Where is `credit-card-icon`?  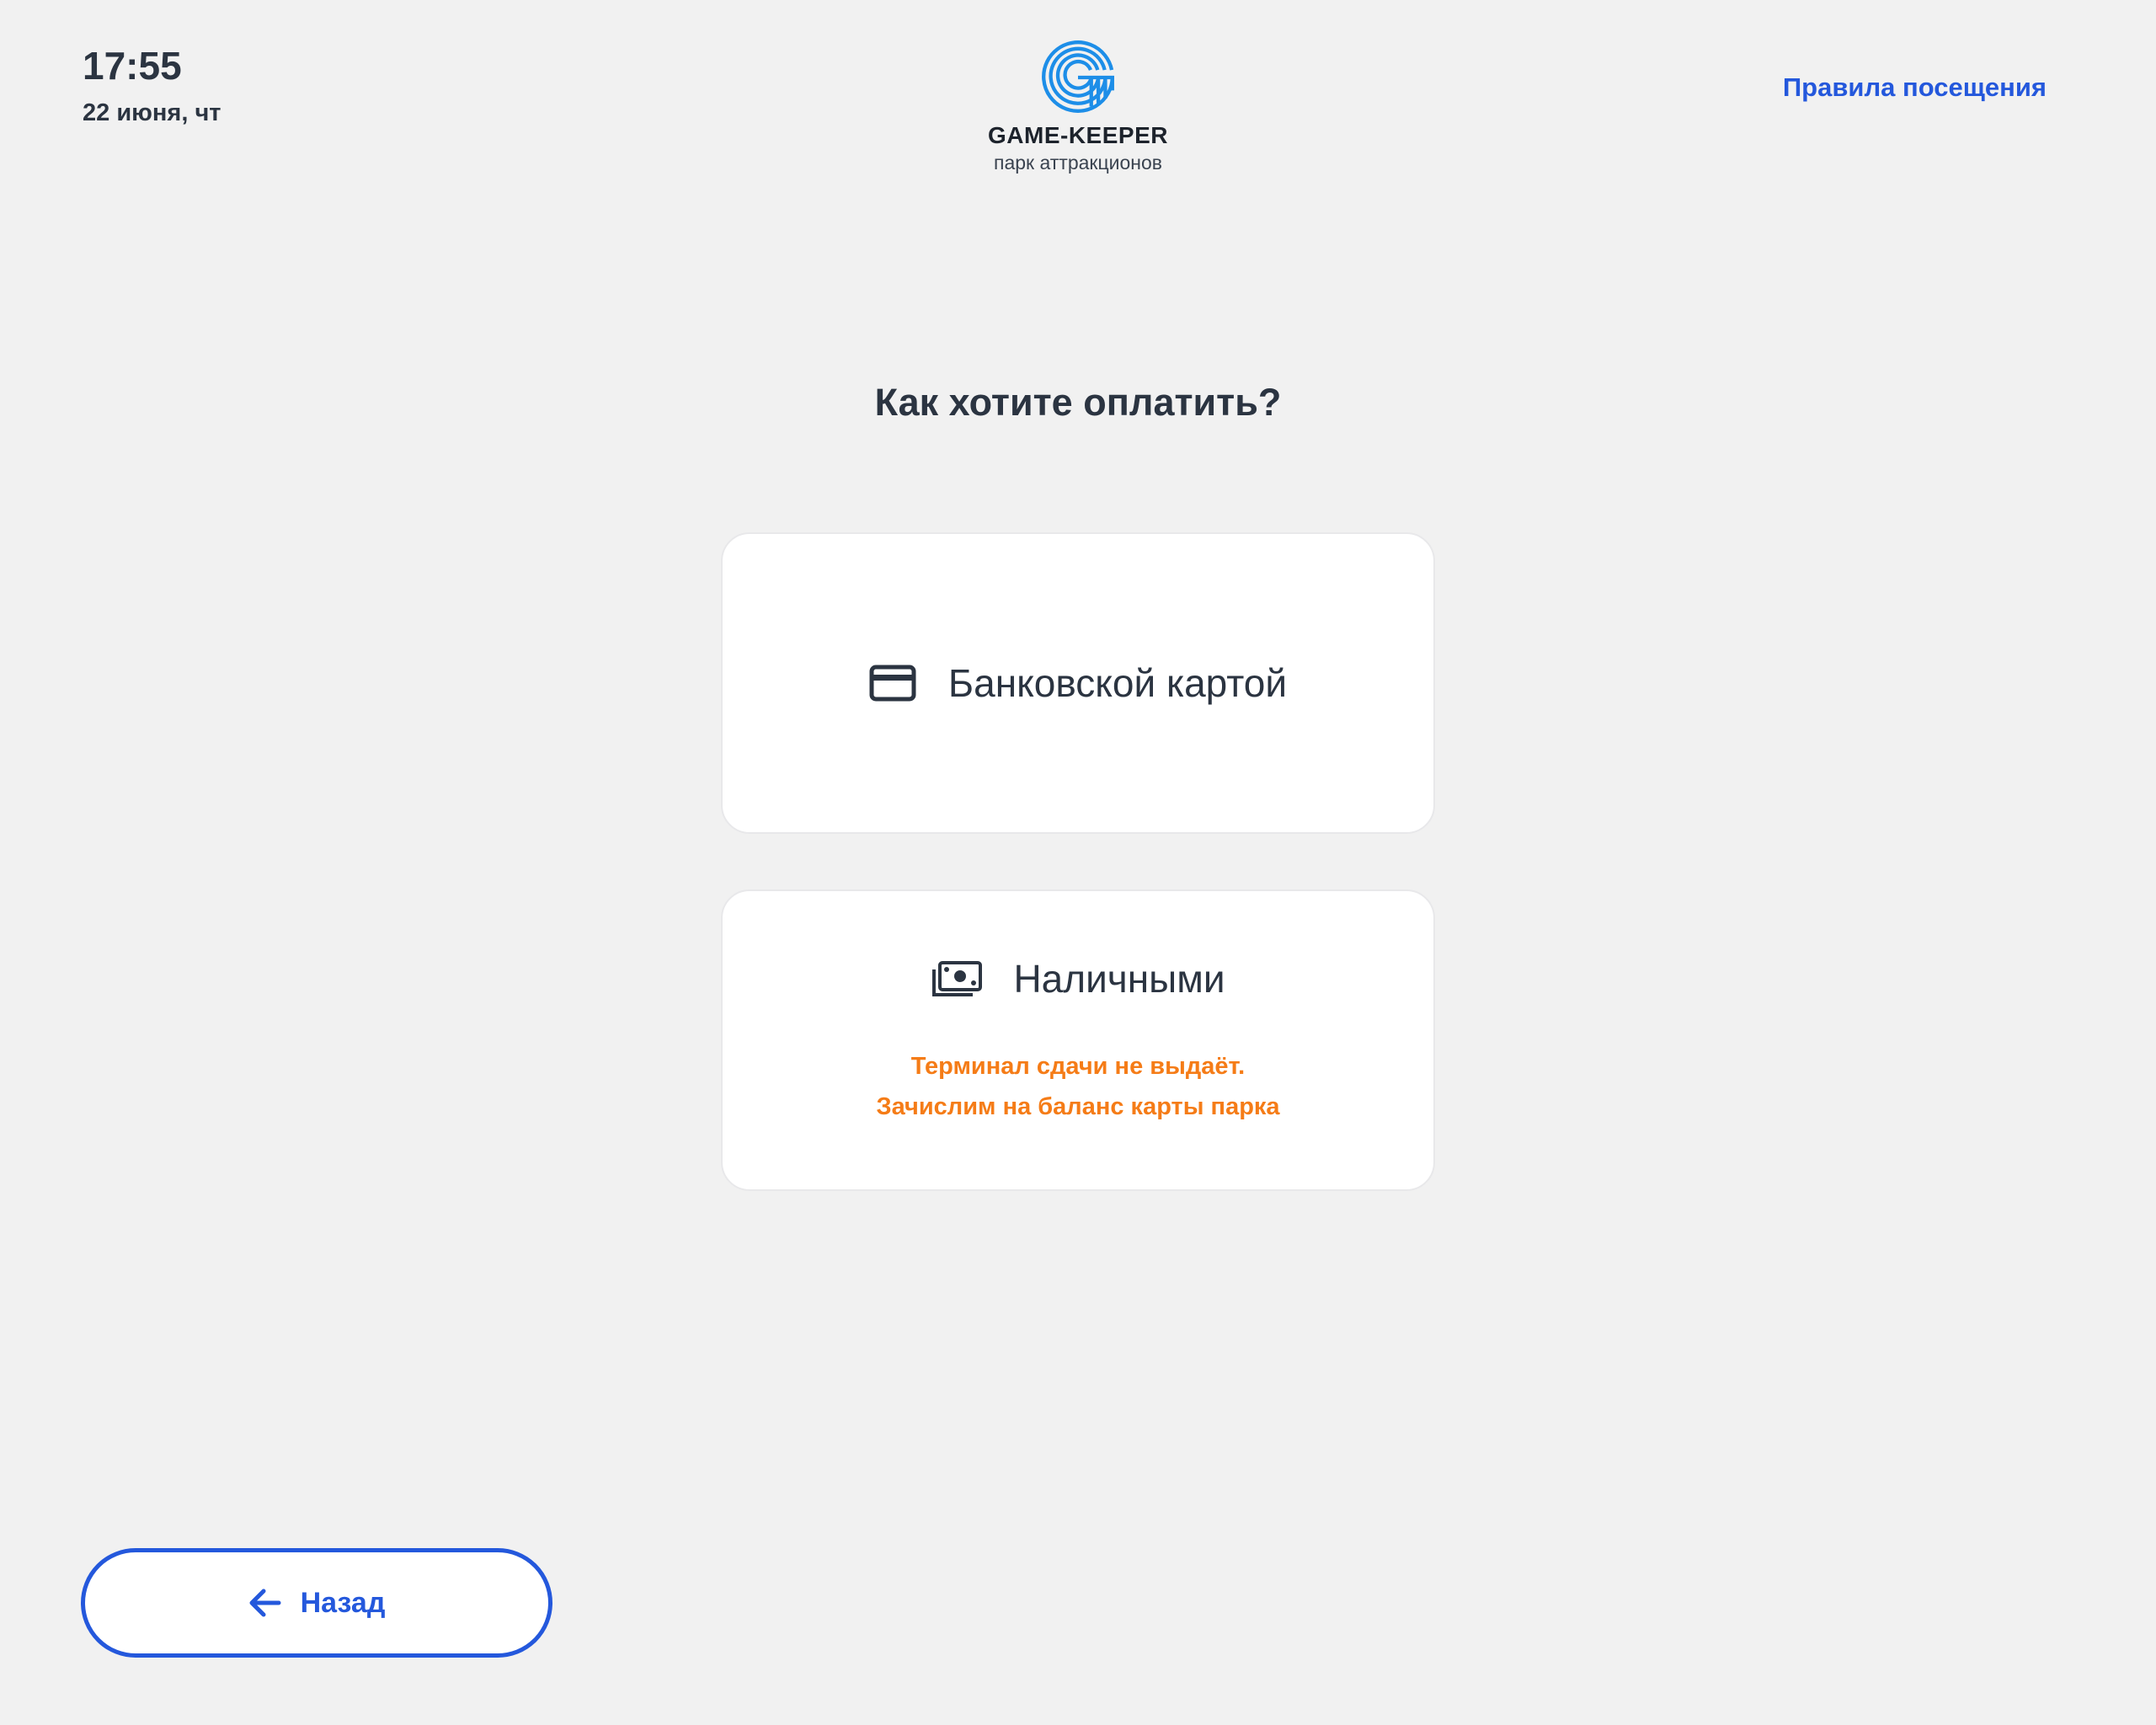 credit-card-icon is located at coordinates (892, 683).